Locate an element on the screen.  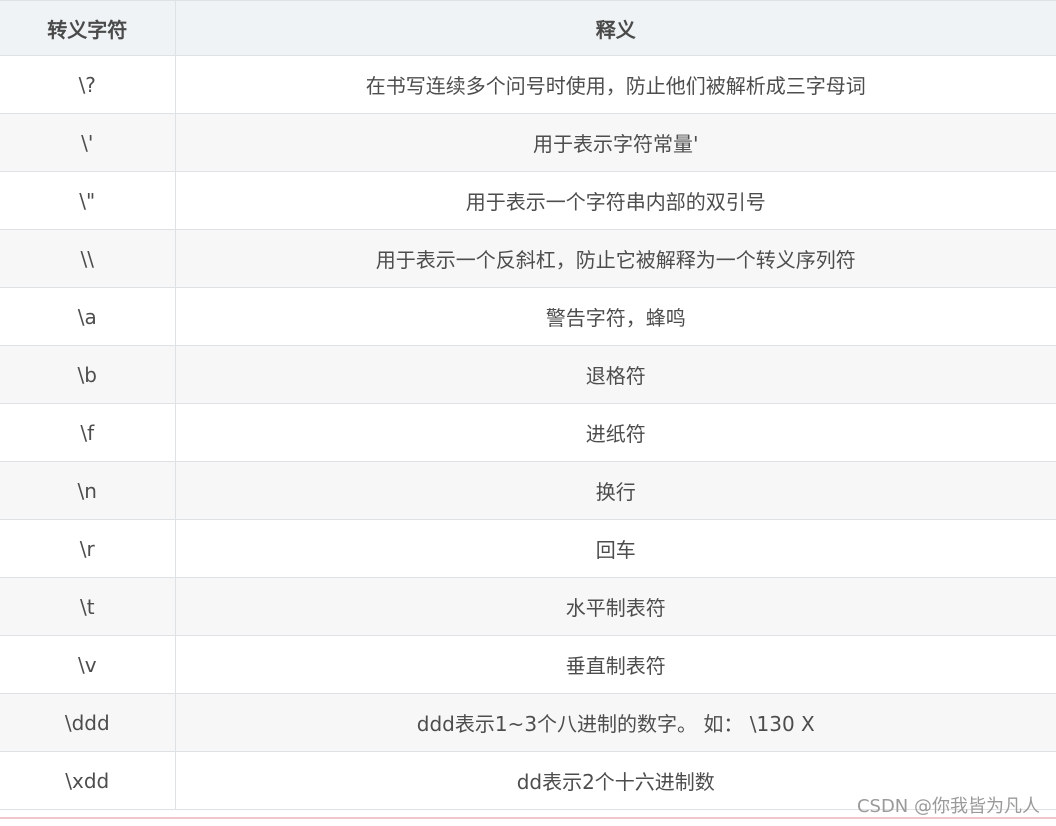
table-row: \" 用于表示一个字符串内部的双引号 is located at coordinates (528, 200).